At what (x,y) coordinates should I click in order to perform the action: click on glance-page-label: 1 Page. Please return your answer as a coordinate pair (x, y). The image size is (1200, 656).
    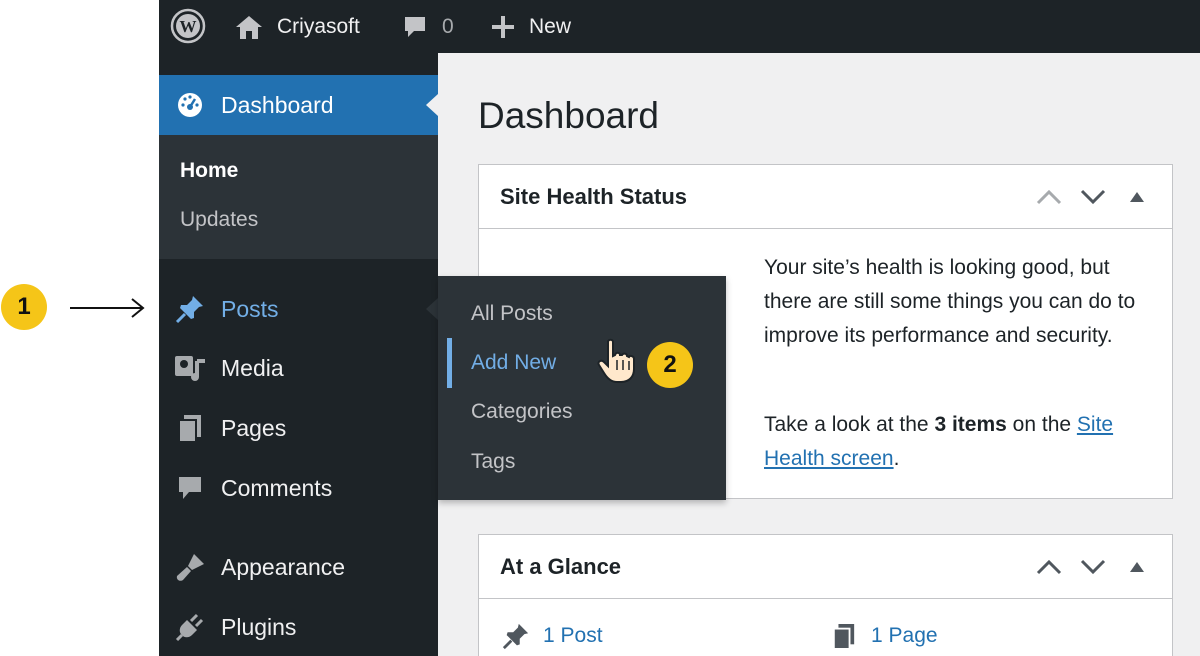
    Looking at the image, I should click on (904, 635).